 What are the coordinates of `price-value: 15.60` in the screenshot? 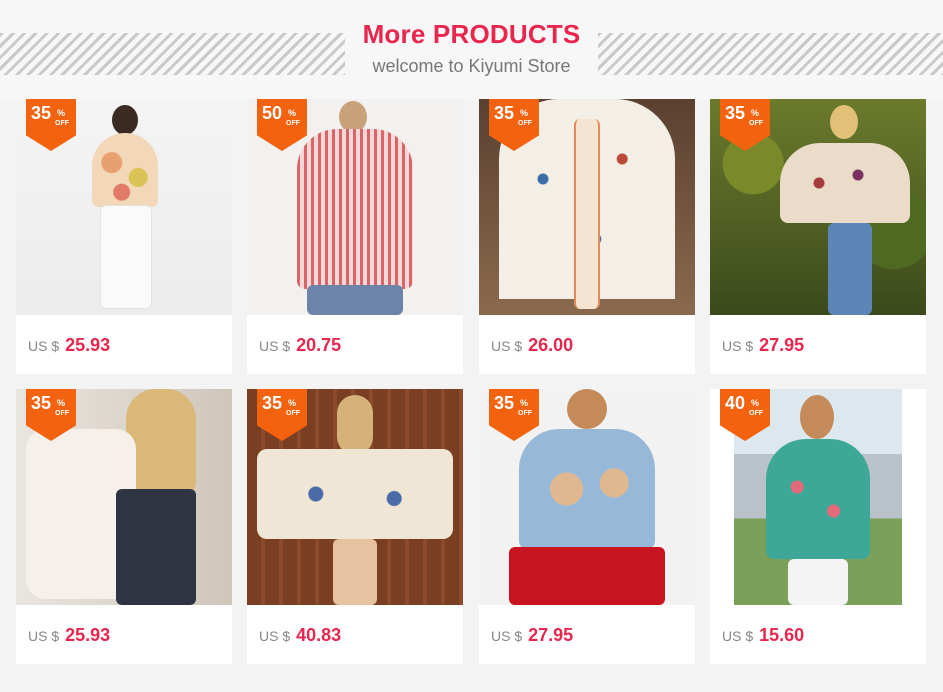 It's located at (782, 635).